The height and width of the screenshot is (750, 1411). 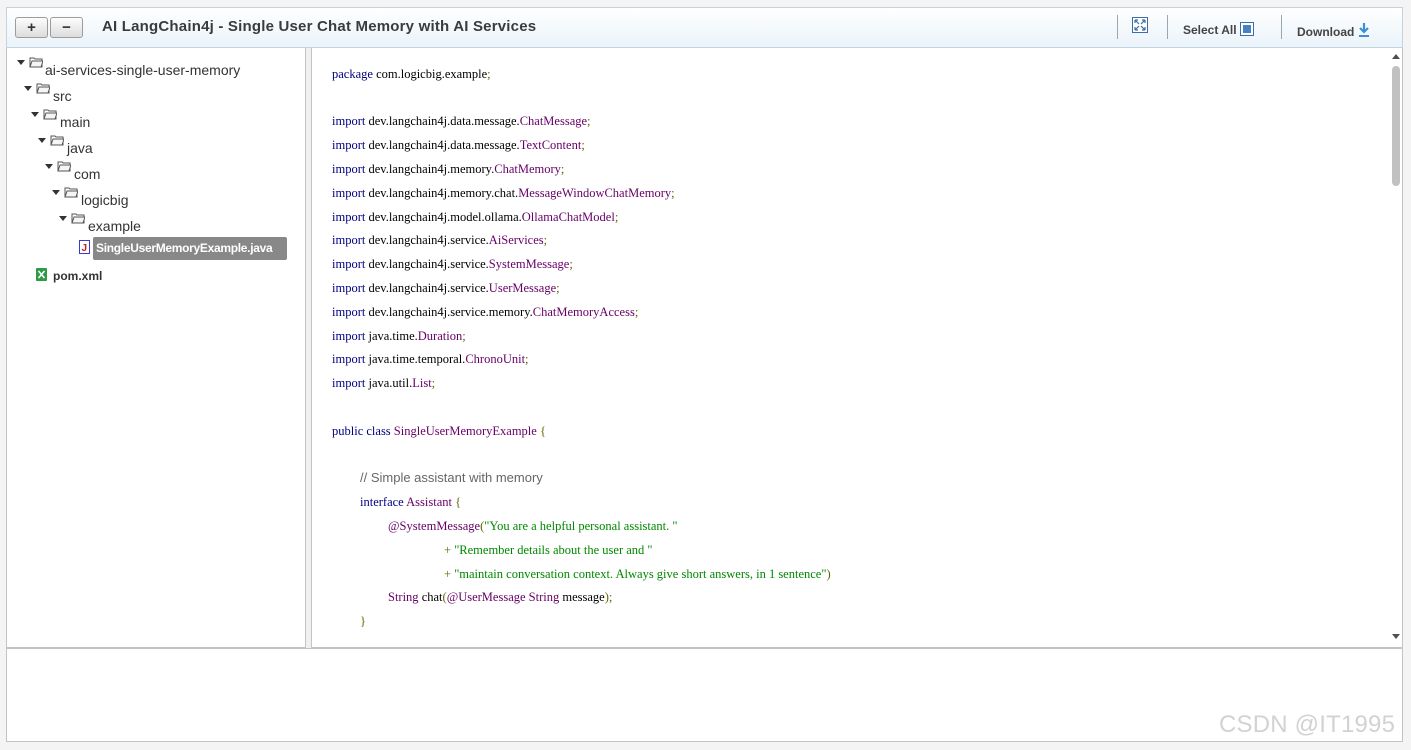 What do you see at coordinates (78, 276) in the screenshot?
I see `tree-node-label: pom.xml` at bounding box center [78, 276].